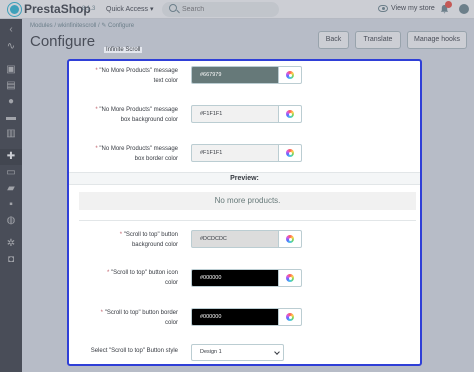 The width and height of the screenshot is (474, 372). What do you see at coordinates (237, 352) in the screenshot?
I see `button-style-select: Design 1` at bounding box center [237, 352].